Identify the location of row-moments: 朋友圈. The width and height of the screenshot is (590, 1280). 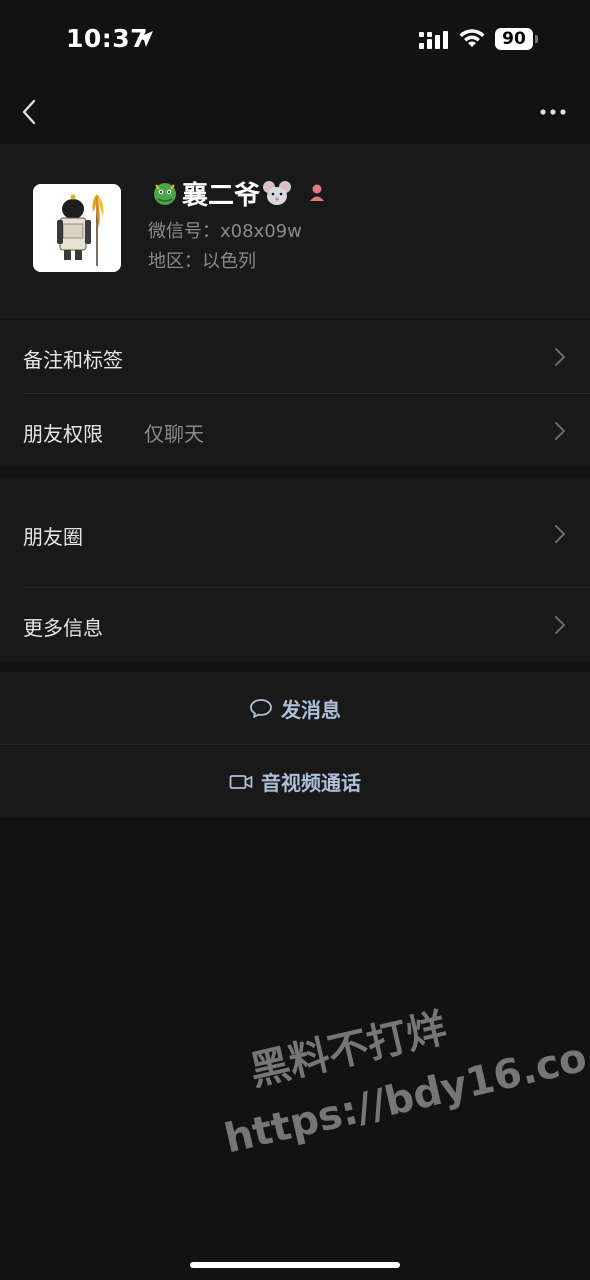
(295, 532).